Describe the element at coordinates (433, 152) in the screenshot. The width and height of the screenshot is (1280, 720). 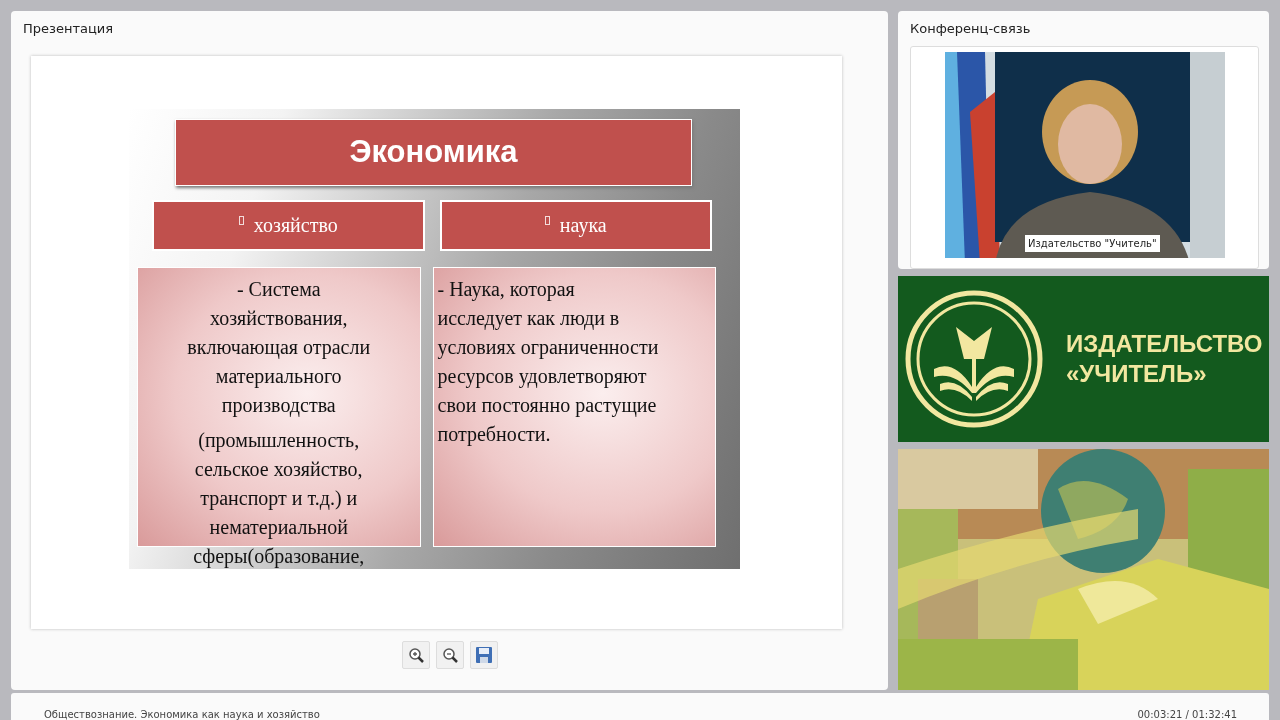
I see `slide-title: Экономика` at that location.